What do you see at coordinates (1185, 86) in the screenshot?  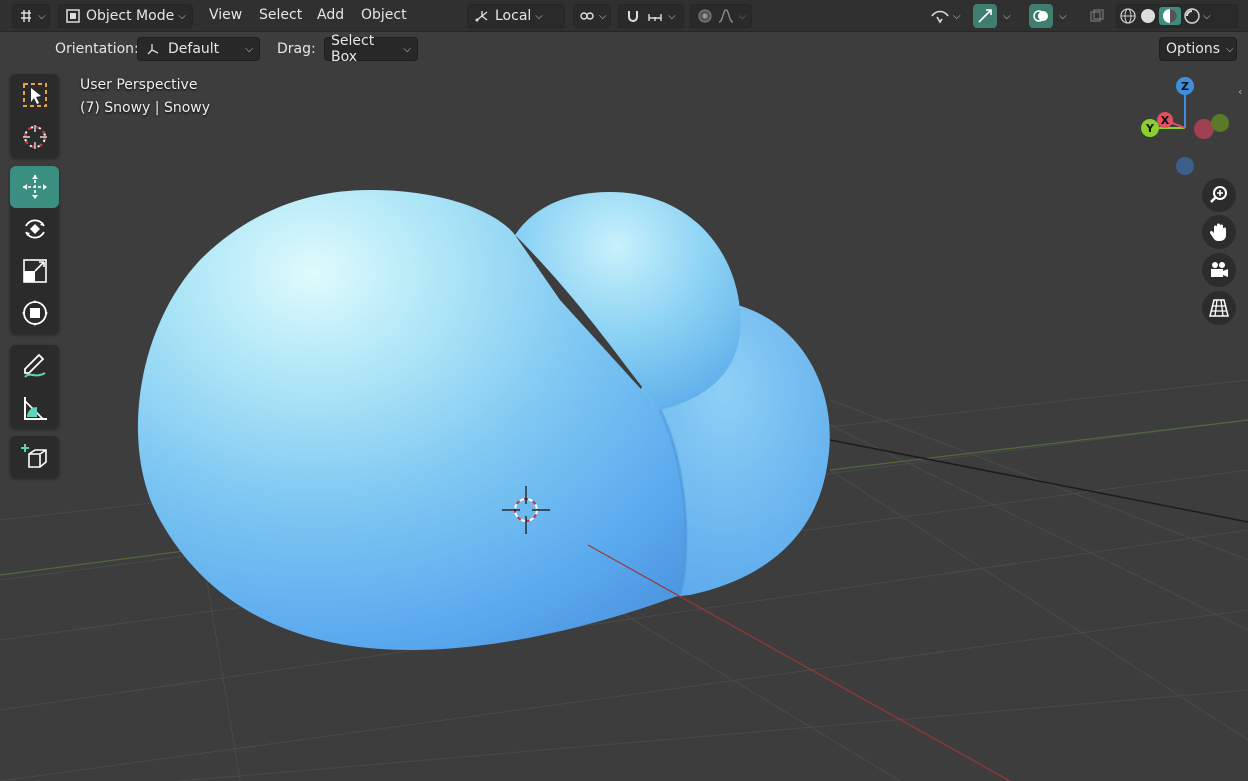 I see `gizmo-z-label: Z` at bounding box center [1185, 86].